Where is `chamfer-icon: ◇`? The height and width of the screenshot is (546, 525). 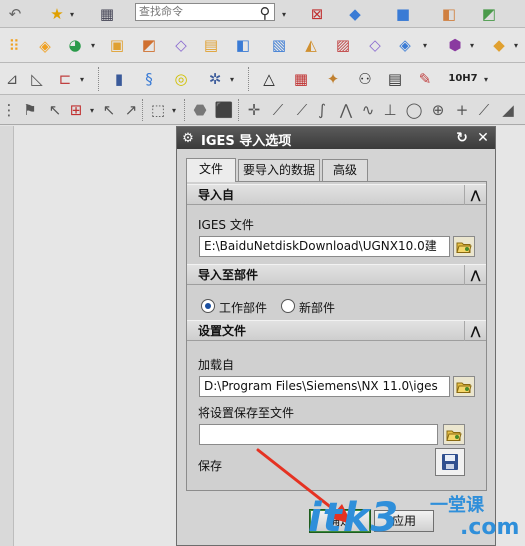
chamfer-icon: ◇ is located at coordinates (181, 45).